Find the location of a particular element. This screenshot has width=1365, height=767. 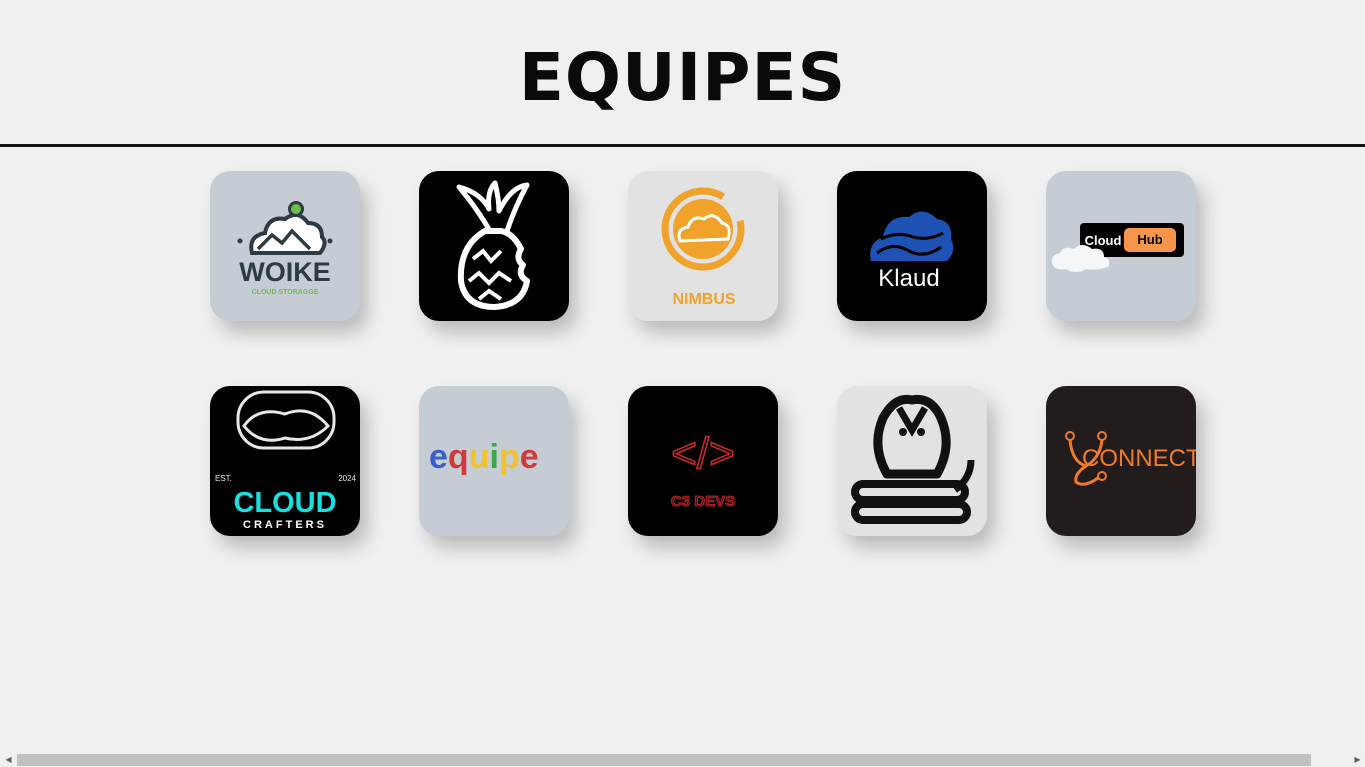

svg-text: equipe is located at coordinates (484, 457).